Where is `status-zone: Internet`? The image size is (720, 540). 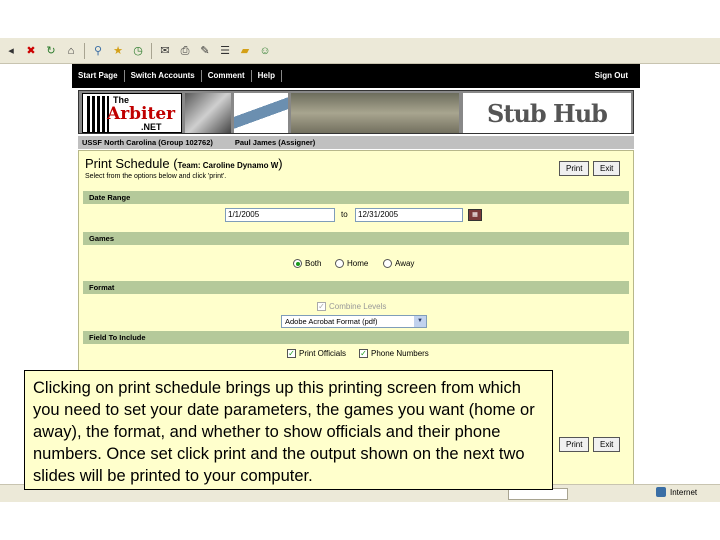 status-zone: Internet is located at coordinates (676, 492).